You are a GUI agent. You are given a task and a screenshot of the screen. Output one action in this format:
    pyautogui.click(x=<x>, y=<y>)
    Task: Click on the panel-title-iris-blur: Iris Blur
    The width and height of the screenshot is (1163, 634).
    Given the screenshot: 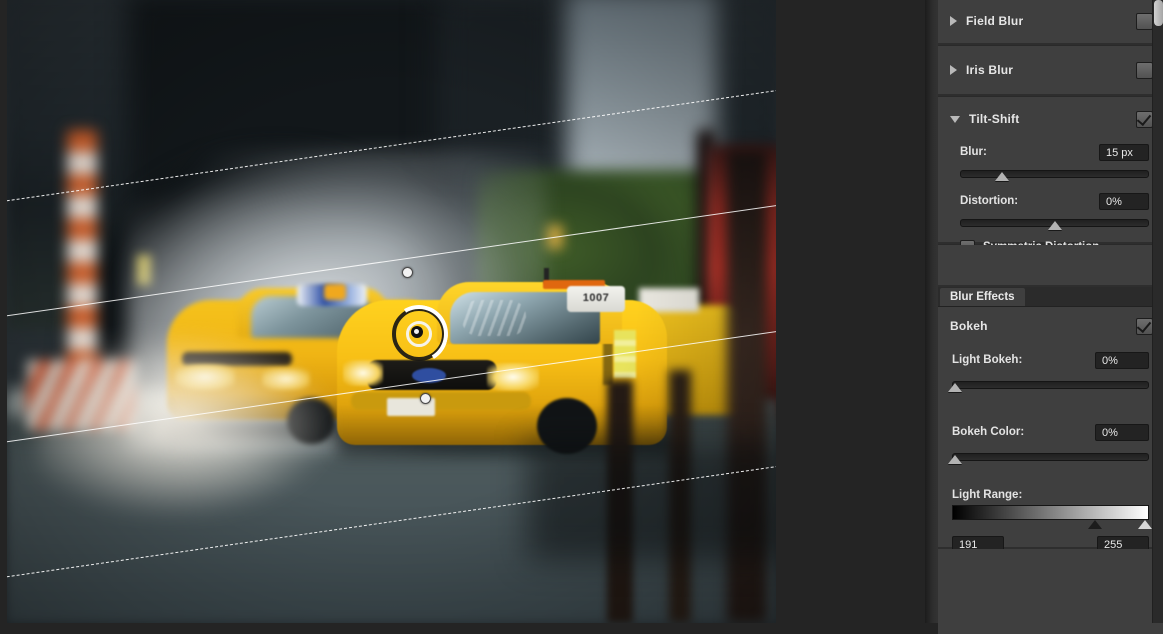 What is the action you would take?
    pyautogui.click(x=990, y=70)
    